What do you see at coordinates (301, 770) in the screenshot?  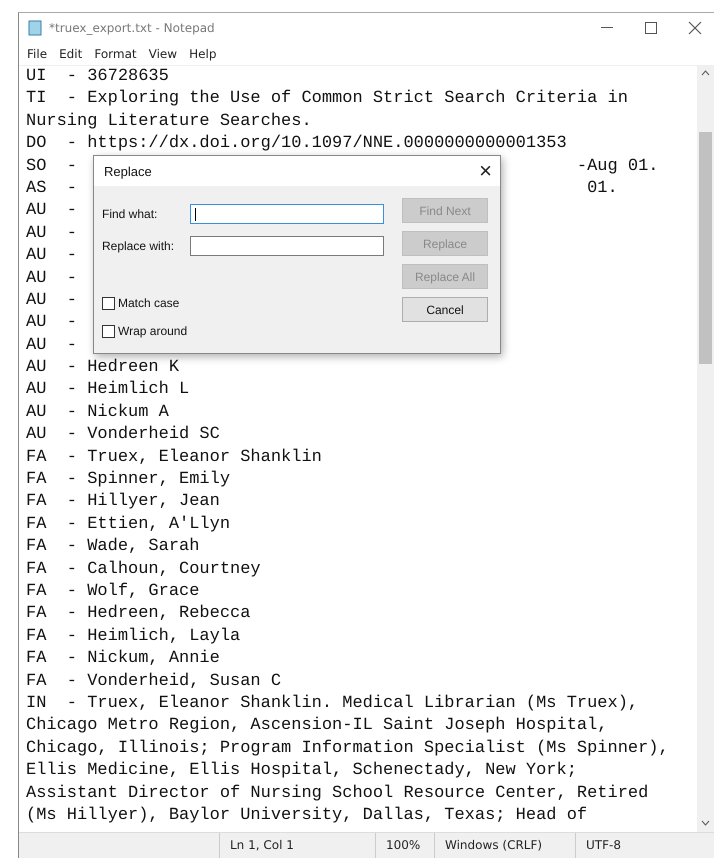 I see `text-line: Ellis Medicine, Ellis Hospital, Schenectady, New York;` at bounding box center [301, 770].